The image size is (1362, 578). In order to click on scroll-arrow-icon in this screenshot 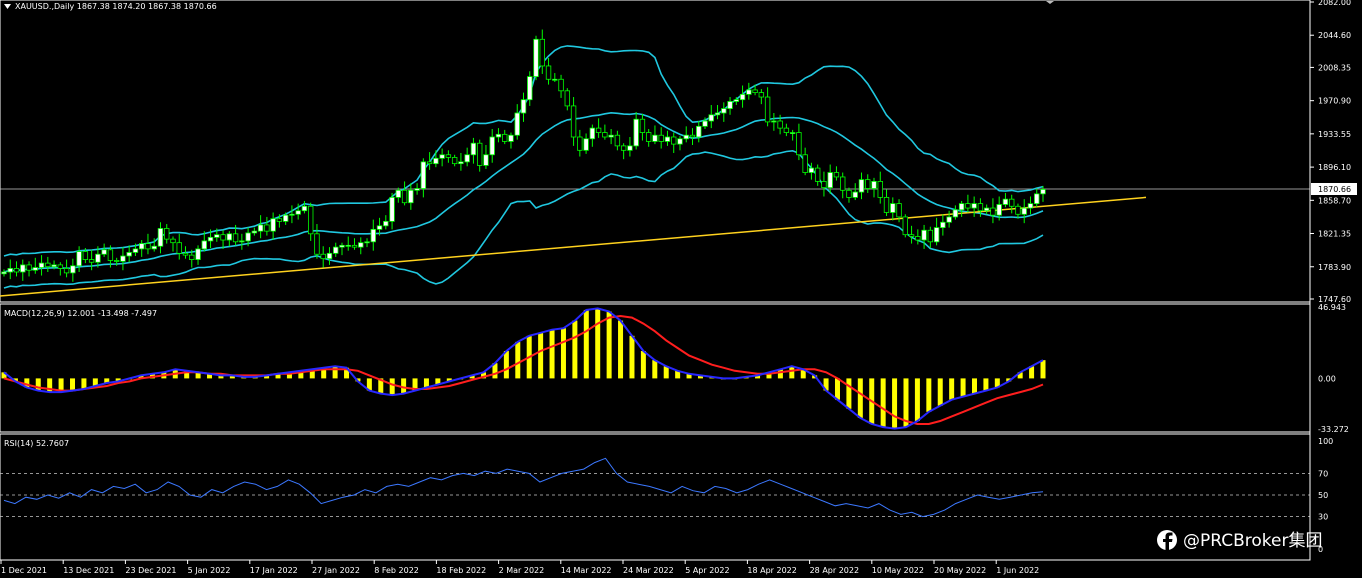, I will do `click(1050, 2)`.